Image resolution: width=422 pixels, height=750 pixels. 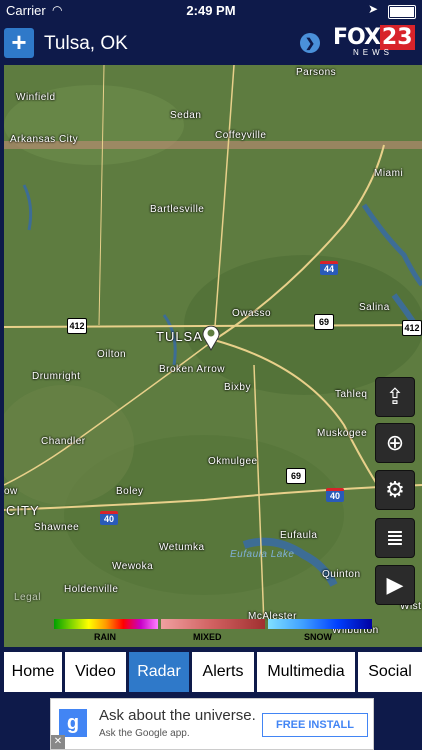 I want to click on status-bar: Carrier ◠ 2:49 PM ➤, so click(x=211, y=11).